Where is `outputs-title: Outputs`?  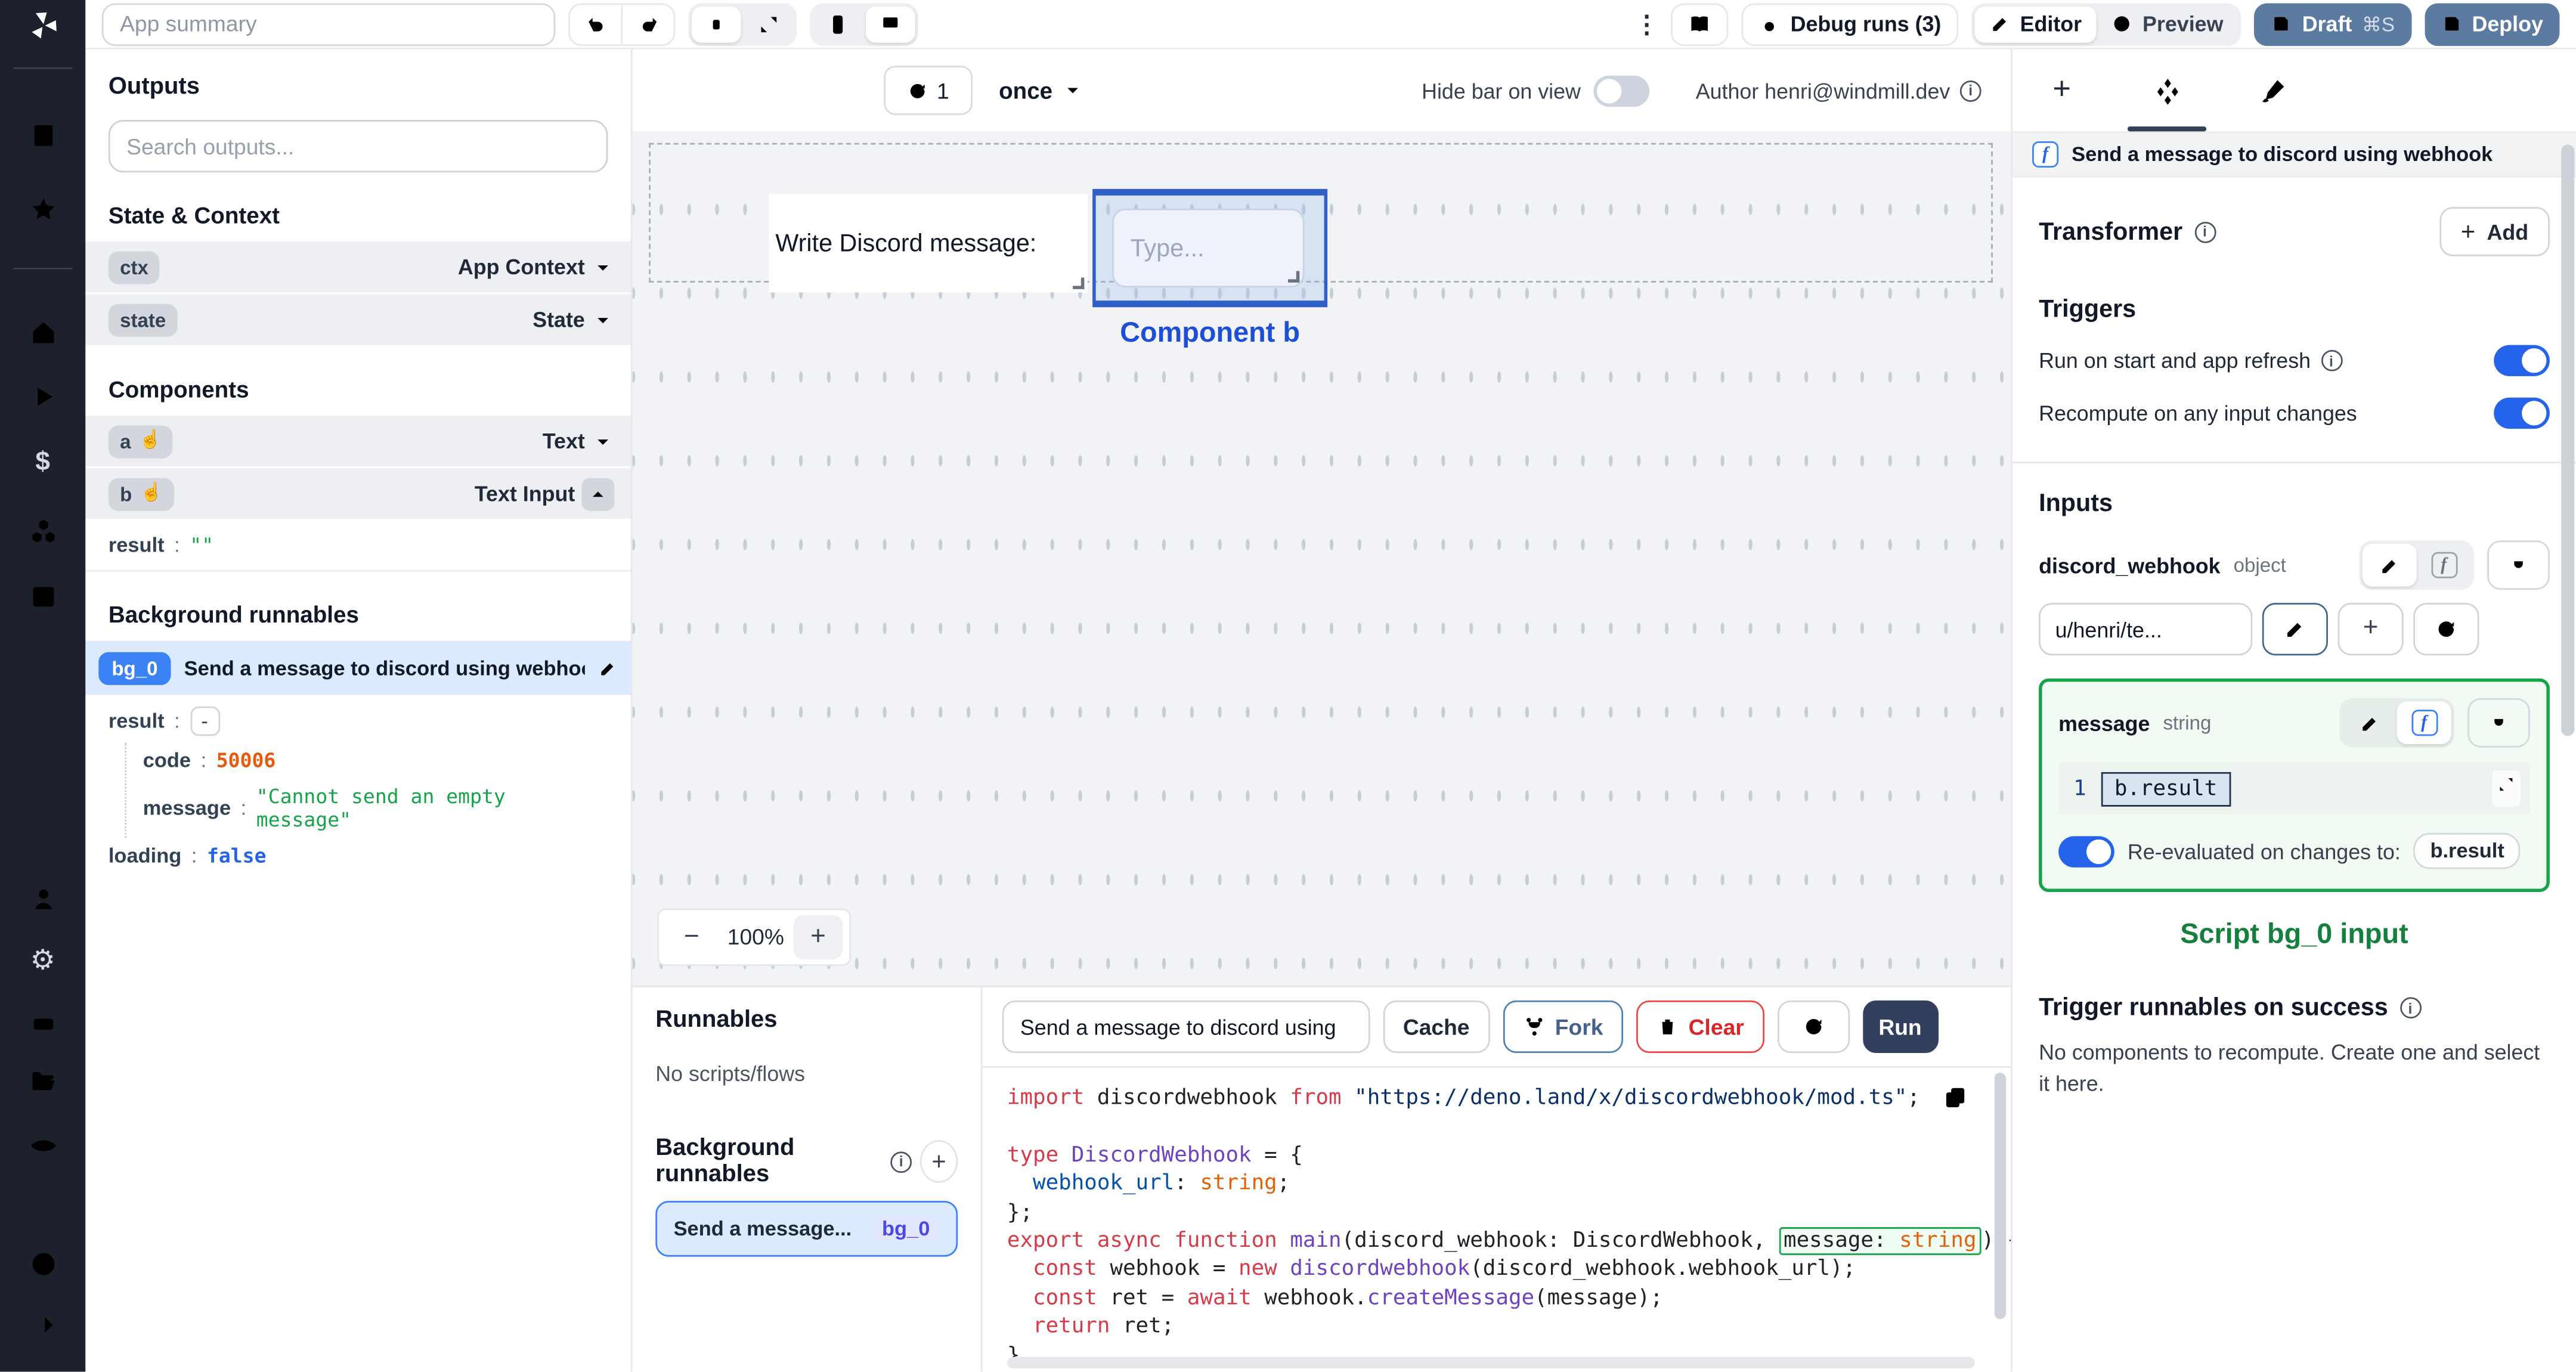 outputs-title: Outputs is located at coordinates (154, 87).